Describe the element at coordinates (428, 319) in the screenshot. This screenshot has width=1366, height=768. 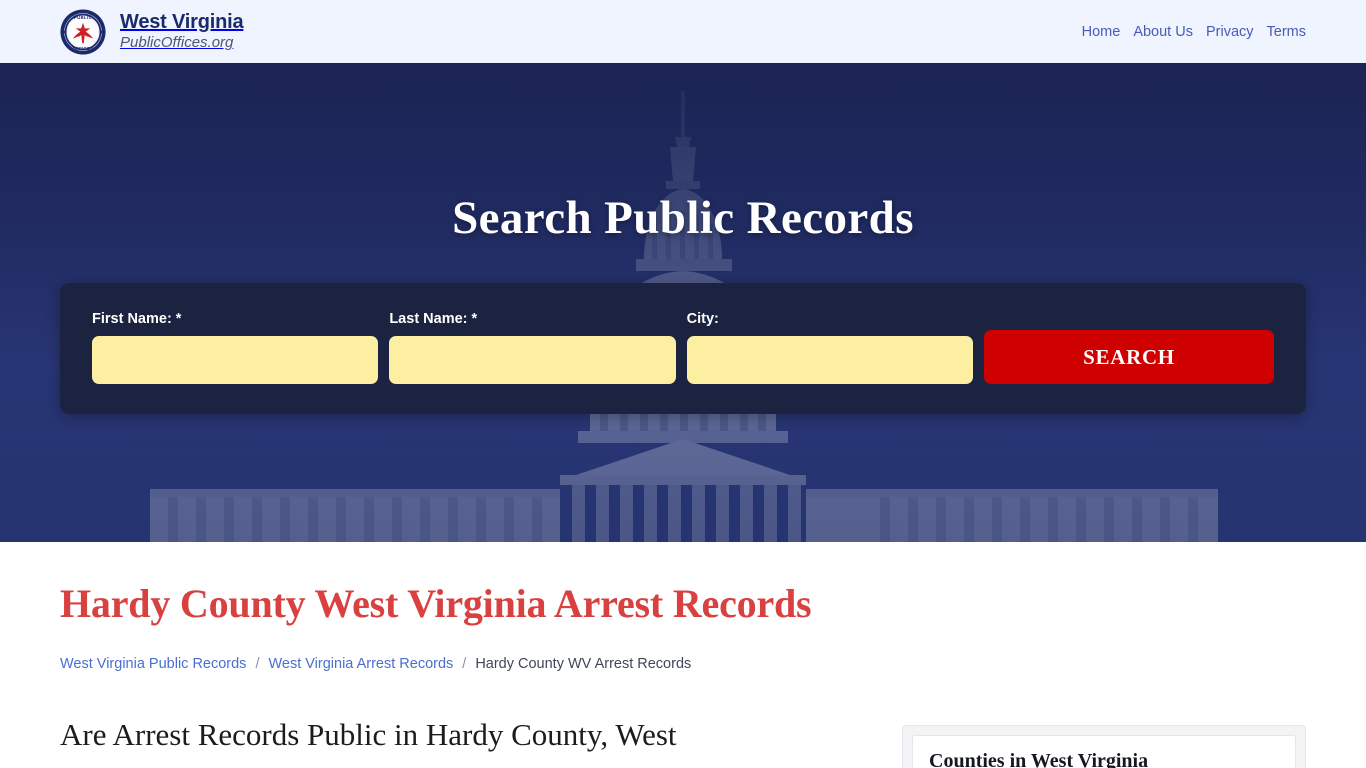
I see `last-name-label-text: Last Name:` at that location.